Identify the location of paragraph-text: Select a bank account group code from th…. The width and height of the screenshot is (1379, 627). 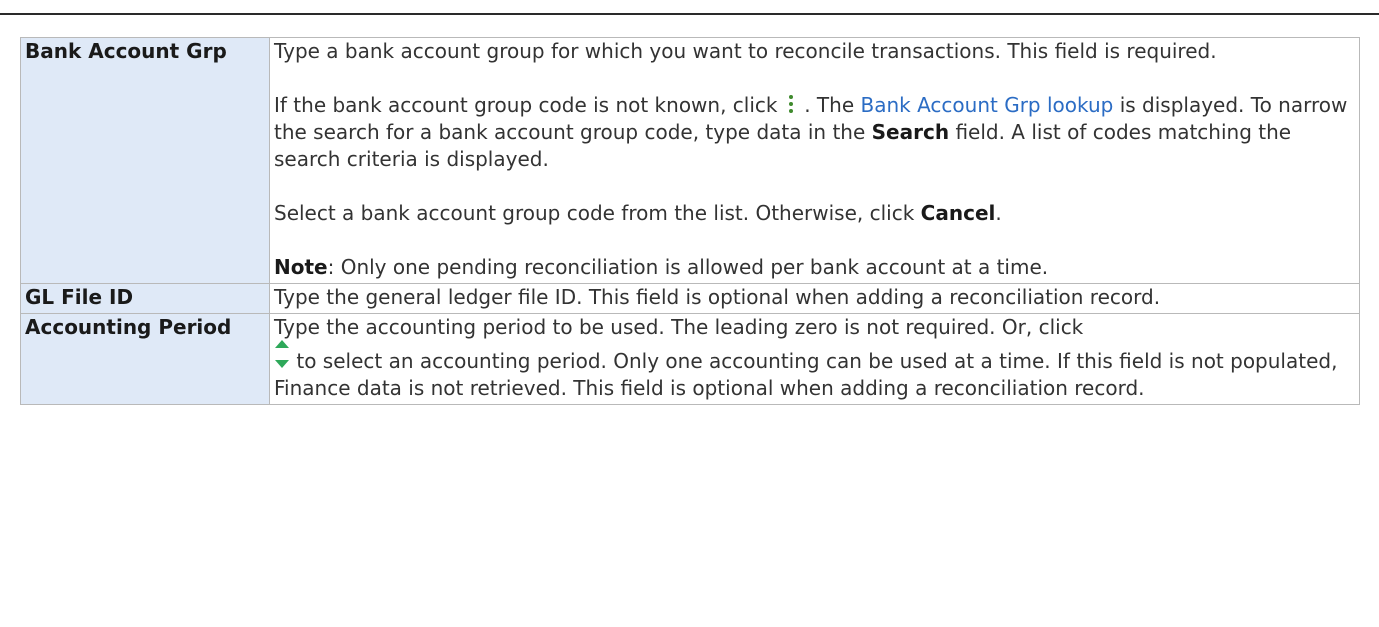
(594, 213).